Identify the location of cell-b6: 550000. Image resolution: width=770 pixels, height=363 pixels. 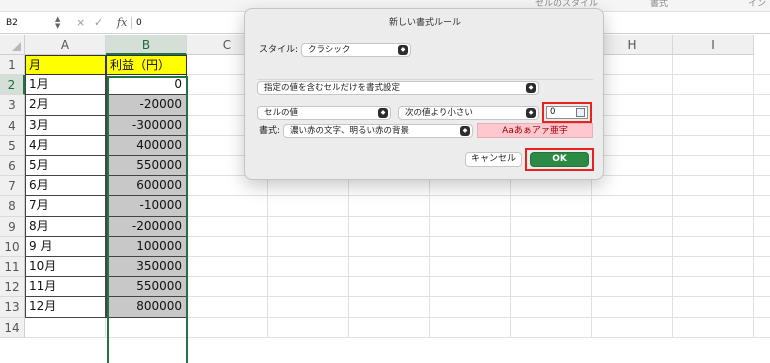
(146, 166).